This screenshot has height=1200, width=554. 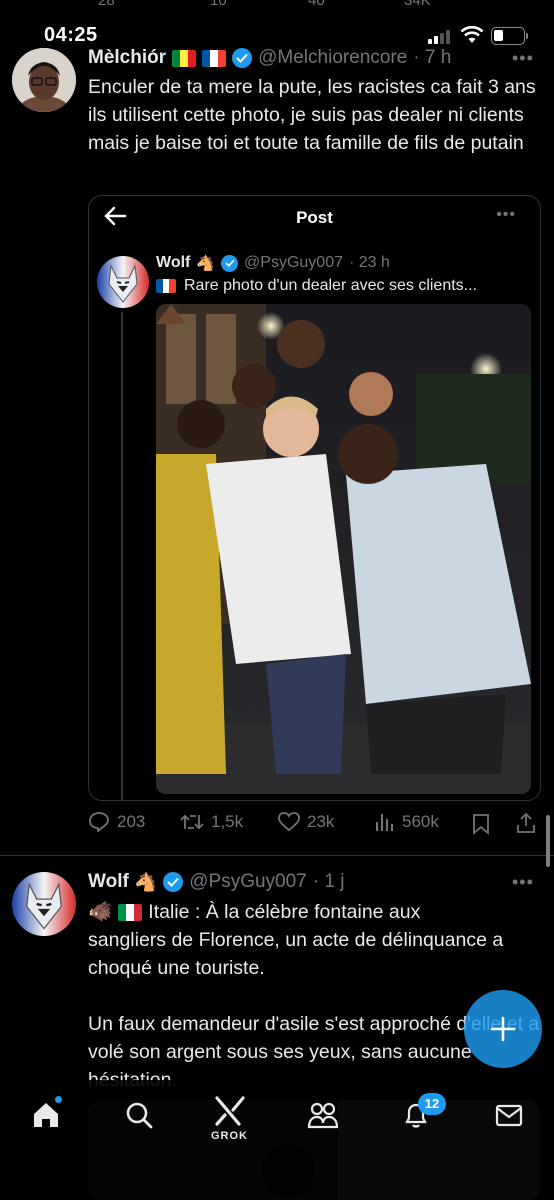 I want to click on grok-label: GROK, so click(x=229, y=1136).